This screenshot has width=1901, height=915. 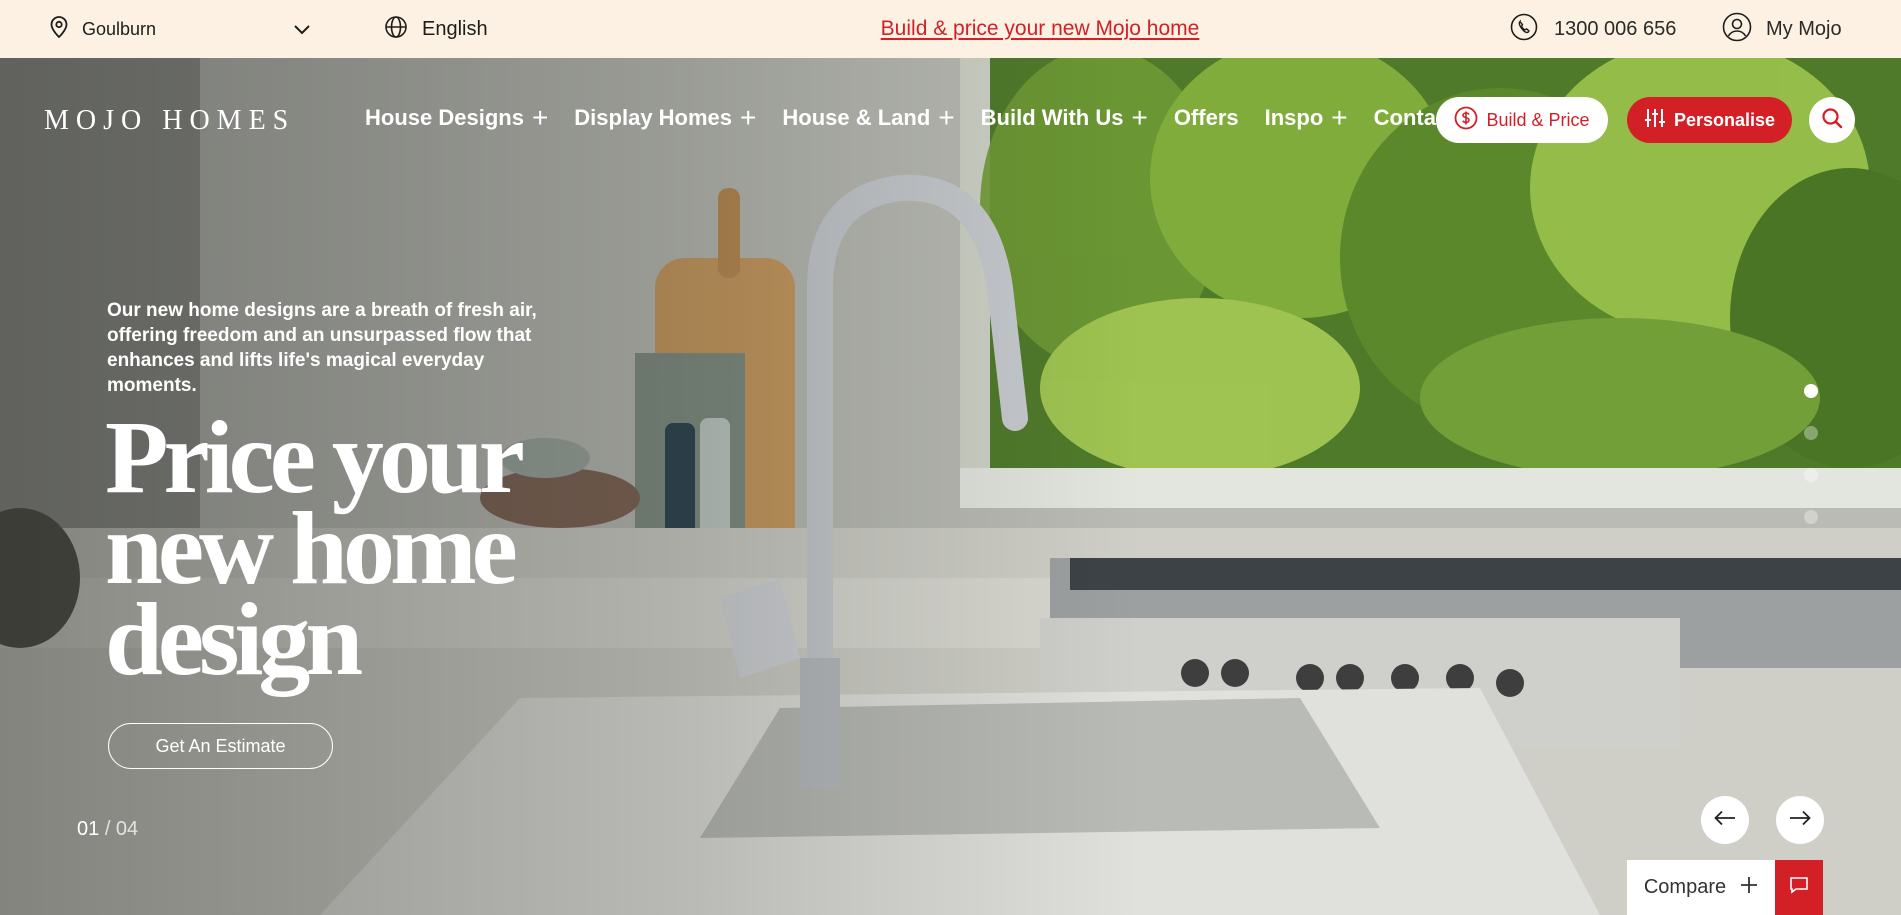 What do you see at coordinates (1524, 29) in the screenshot?
I see `phone-icon` at bounding box center [1524, 29].